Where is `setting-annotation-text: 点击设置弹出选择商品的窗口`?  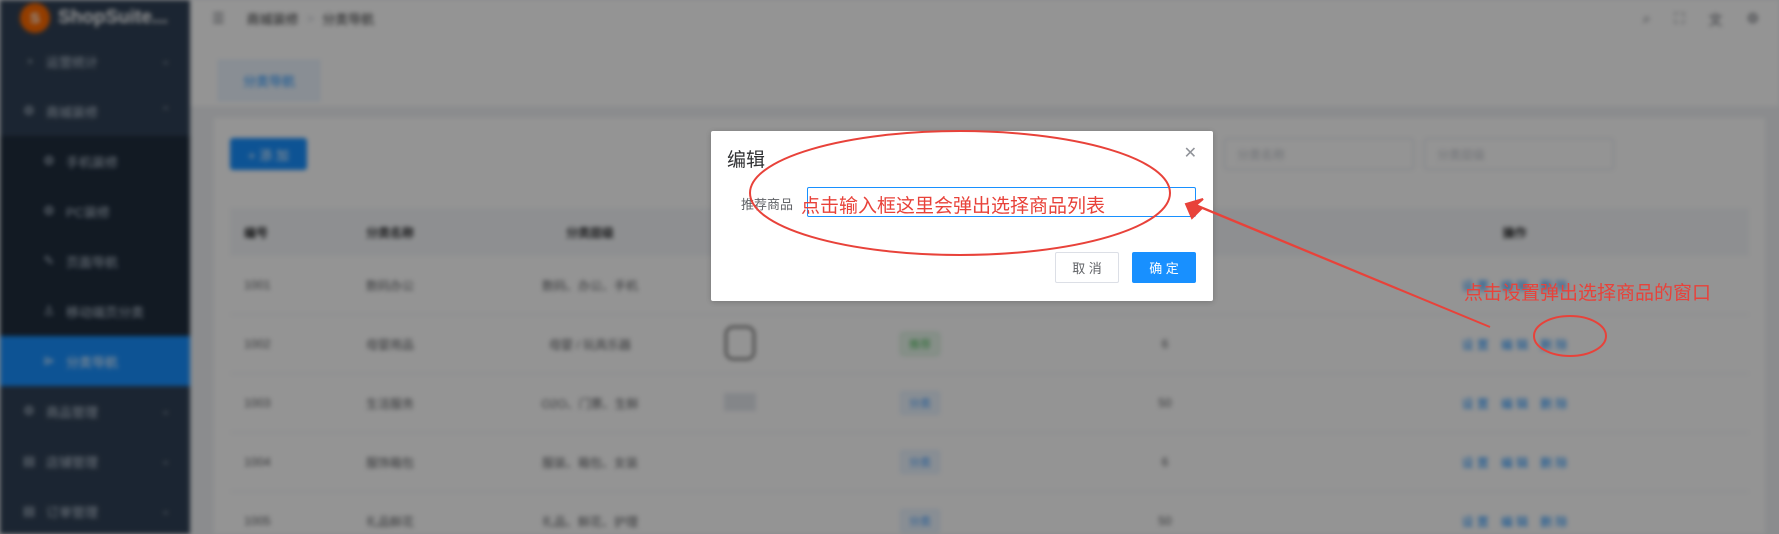
setting-annotation-text: 点击设置弹出选择商品的窗口 is located at coordinates (1588, 293).